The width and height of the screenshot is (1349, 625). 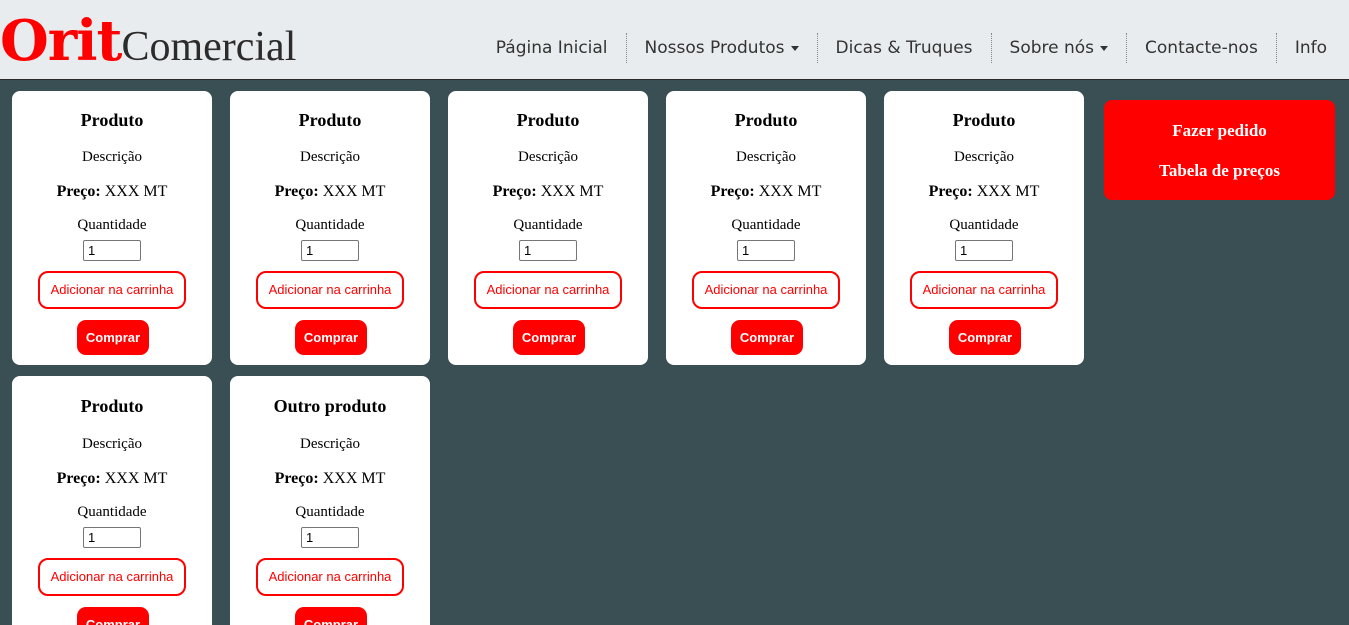 I want to click on price-table-link: Tabela de preços, so click(x=1219, y=171).